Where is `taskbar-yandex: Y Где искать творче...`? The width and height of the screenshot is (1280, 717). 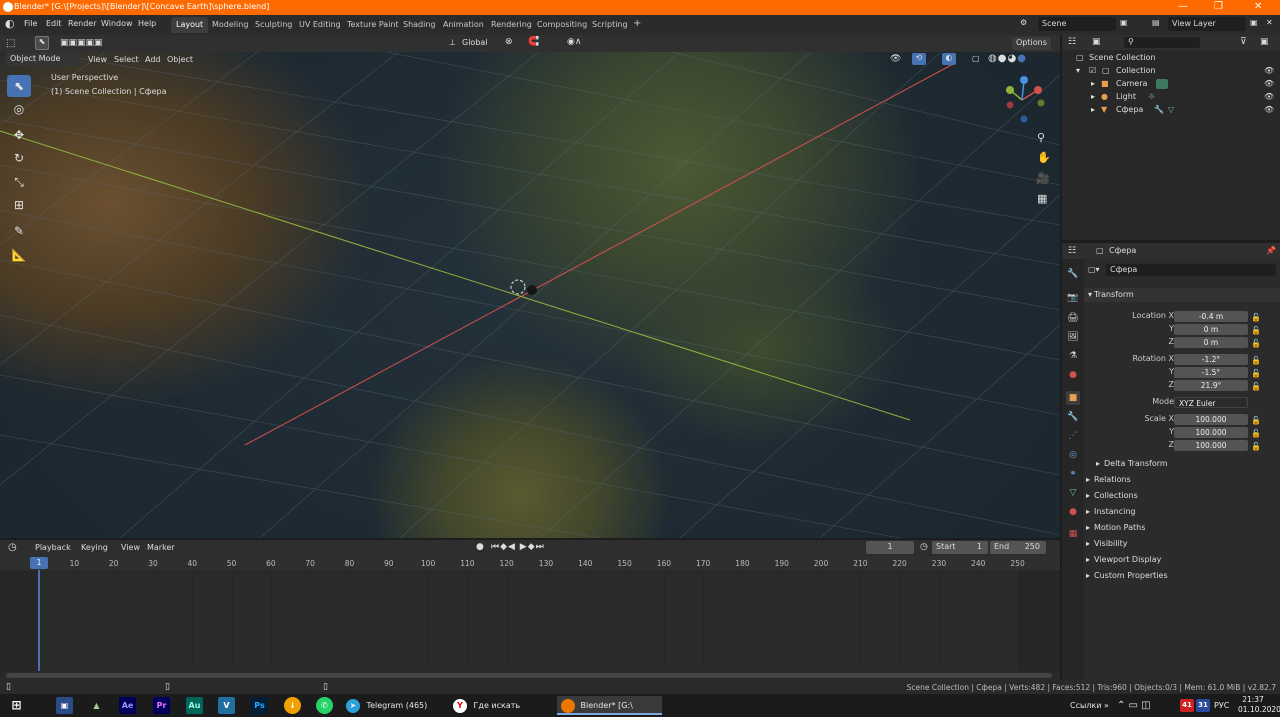 taskbar-yandex: Y Где искать творче... is located at coordinates (503, 705).